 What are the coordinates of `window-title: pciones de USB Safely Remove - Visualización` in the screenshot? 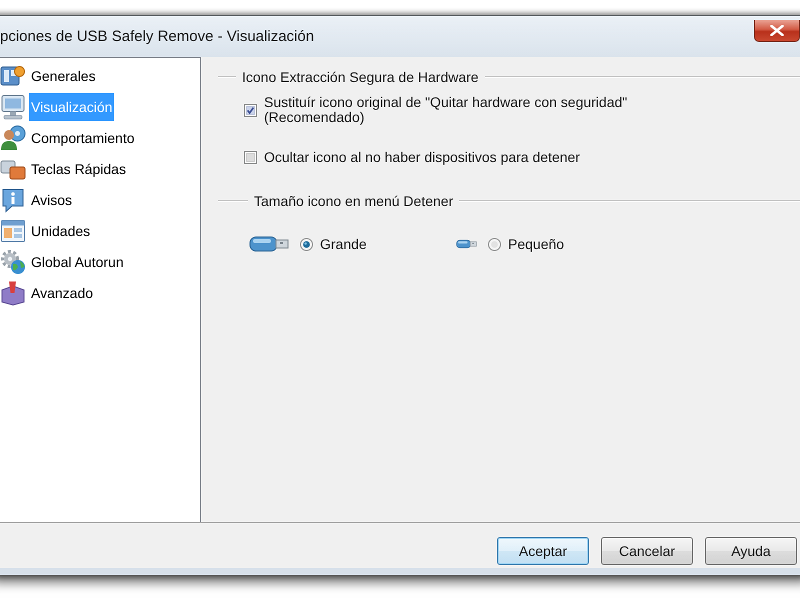 It's located at (157, 37).